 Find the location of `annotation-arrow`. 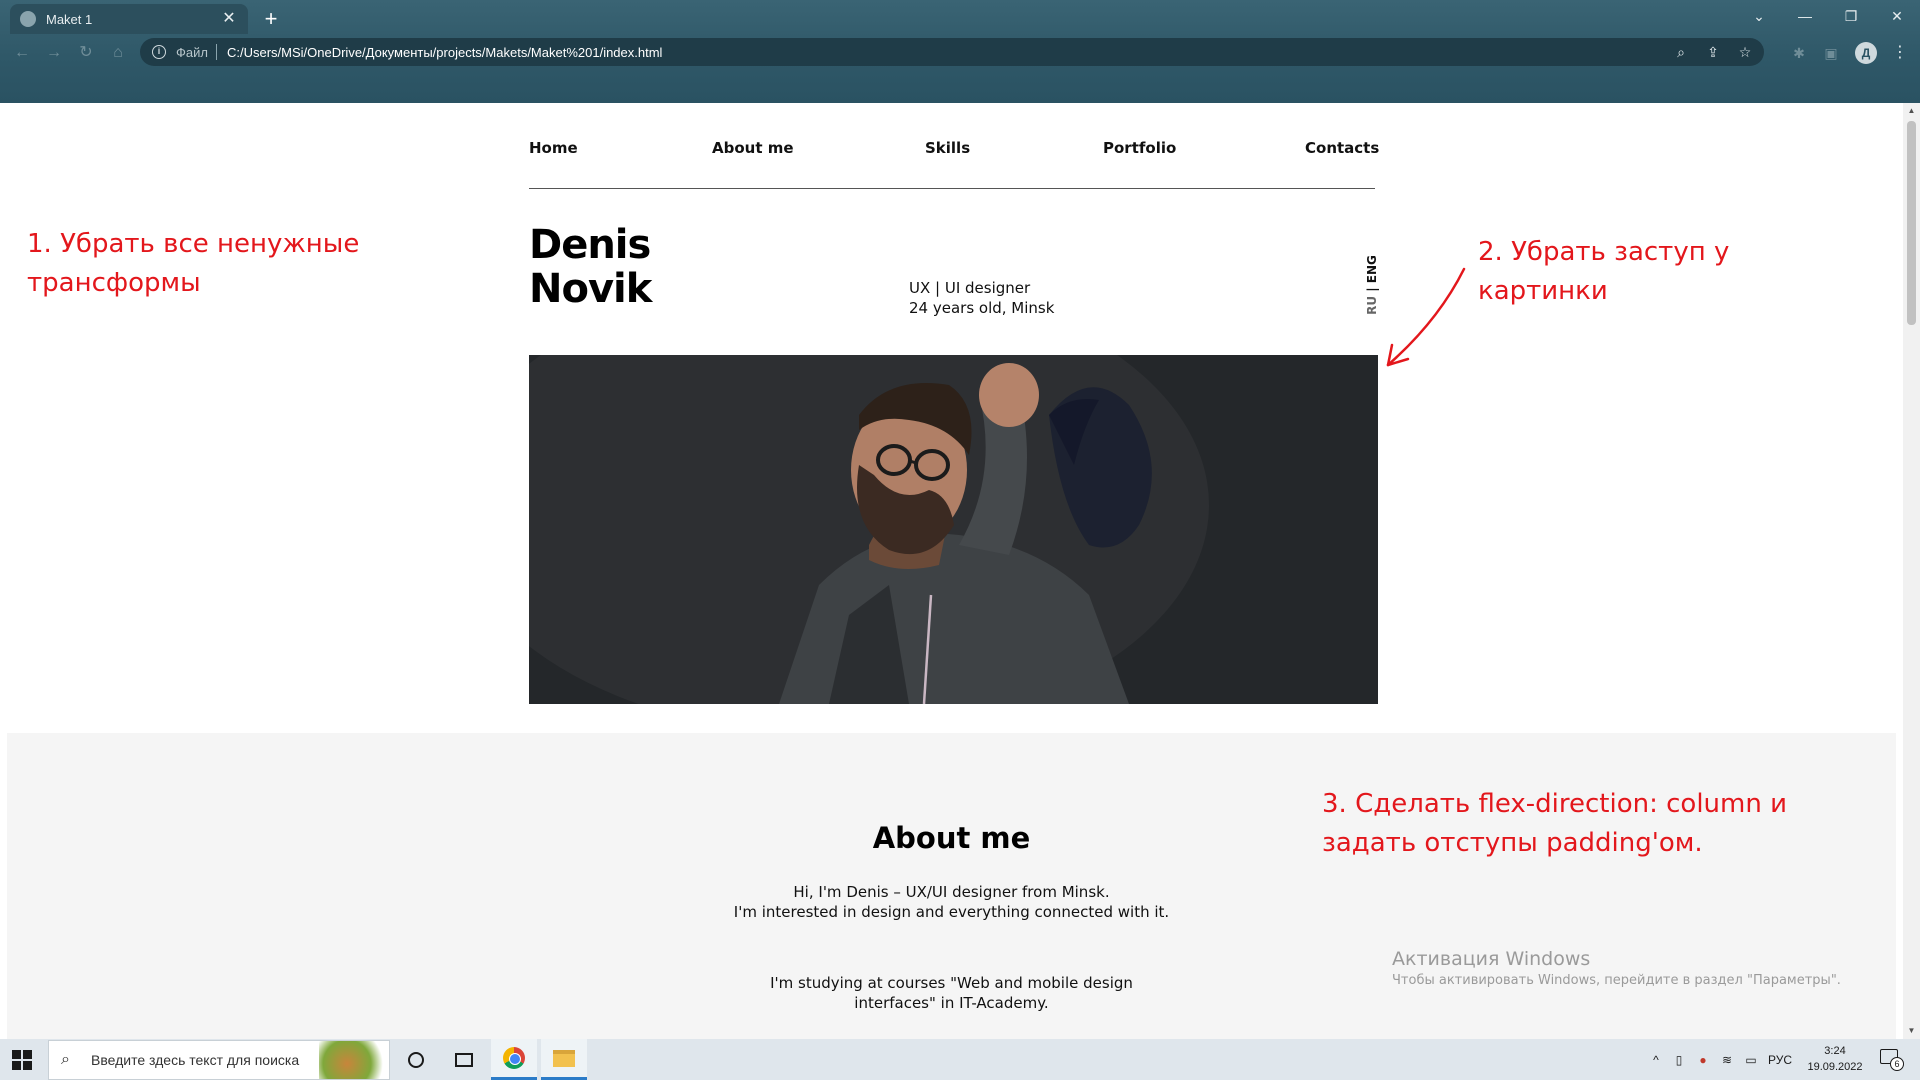

annotation-arrow is located at coordinates (1426, 317).